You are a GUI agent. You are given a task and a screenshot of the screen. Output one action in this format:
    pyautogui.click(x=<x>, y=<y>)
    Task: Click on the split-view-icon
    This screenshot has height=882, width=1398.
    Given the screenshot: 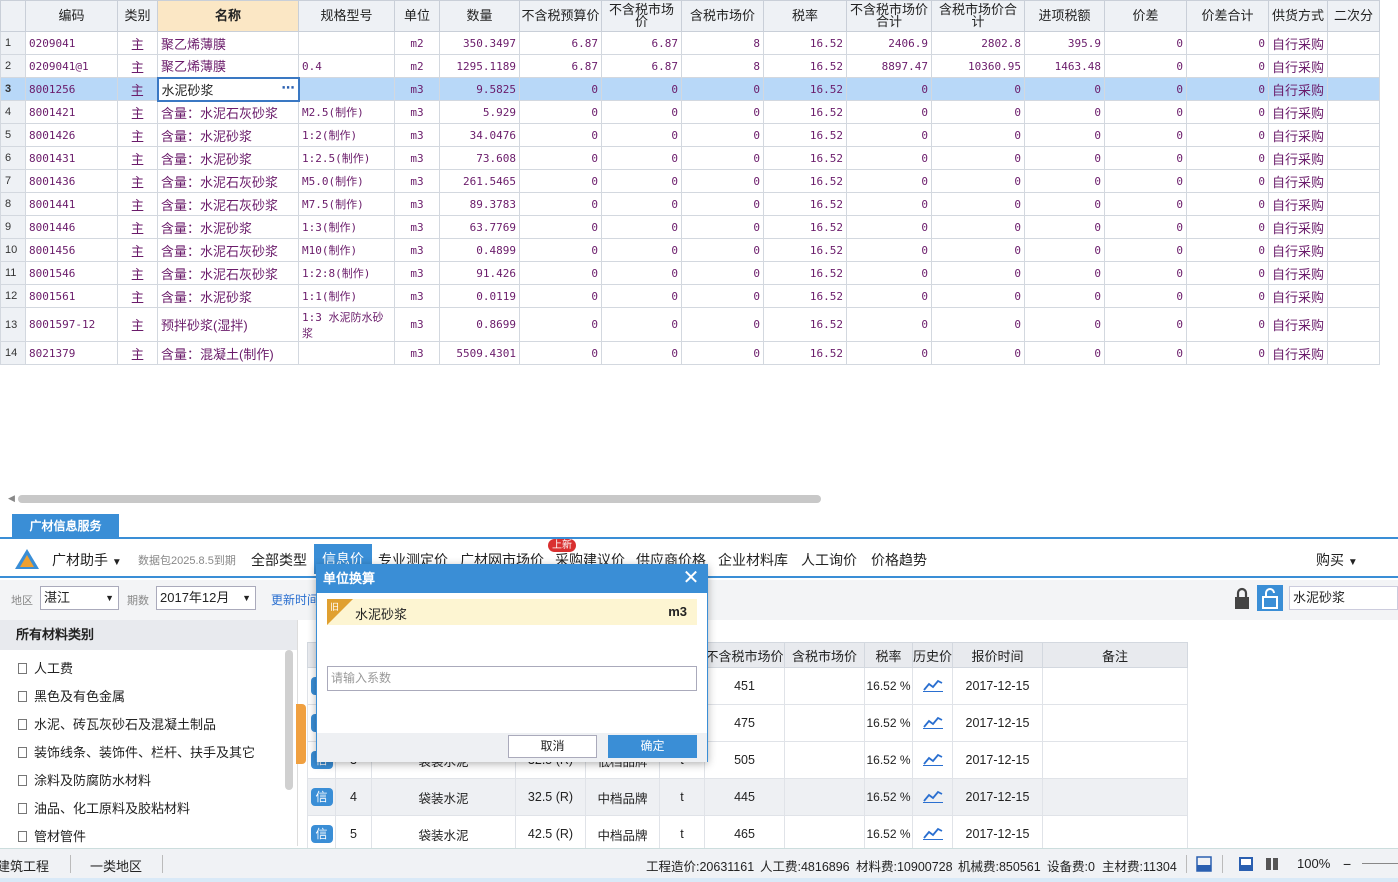 What is the action you would take?
    pyautogui.click(x=1272, y=864)
    